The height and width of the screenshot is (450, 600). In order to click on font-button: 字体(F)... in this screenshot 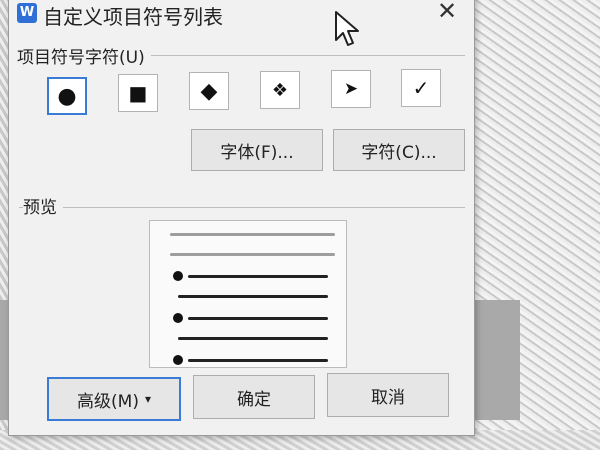, I will do `click(257, 150)`.